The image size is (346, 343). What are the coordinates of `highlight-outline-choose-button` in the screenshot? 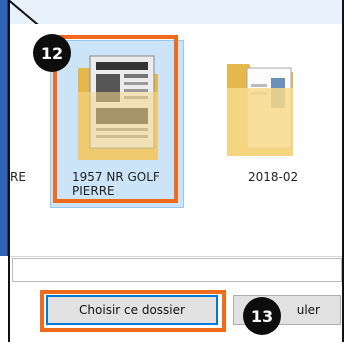 It's located at (133, 311).